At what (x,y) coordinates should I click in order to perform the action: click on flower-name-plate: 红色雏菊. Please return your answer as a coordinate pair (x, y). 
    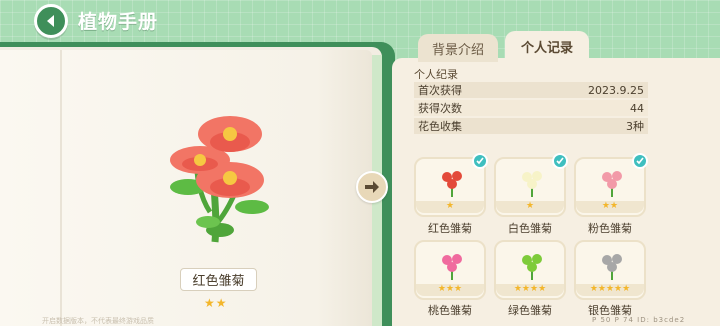
    Looking at the image, I should click on (218, 279).